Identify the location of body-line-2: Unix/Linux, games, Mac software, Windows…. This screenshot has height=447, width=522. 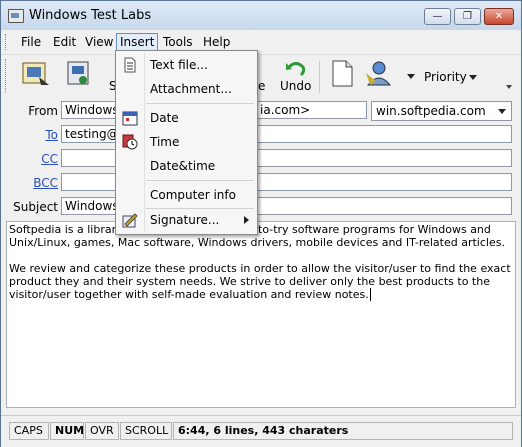
(257, 242).